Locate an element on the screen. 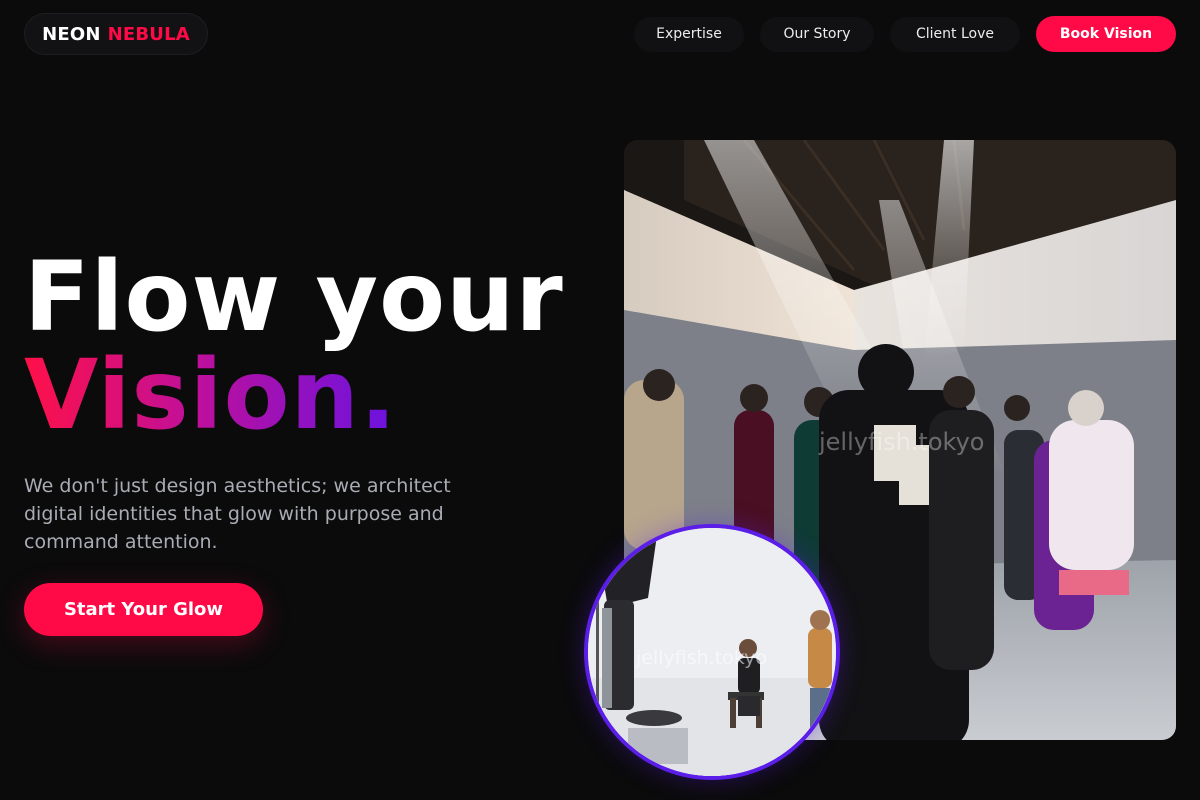 This screenshot has height=800, width=1200. nav-link-our-story: Our Story is located at coordinates (817, 34).